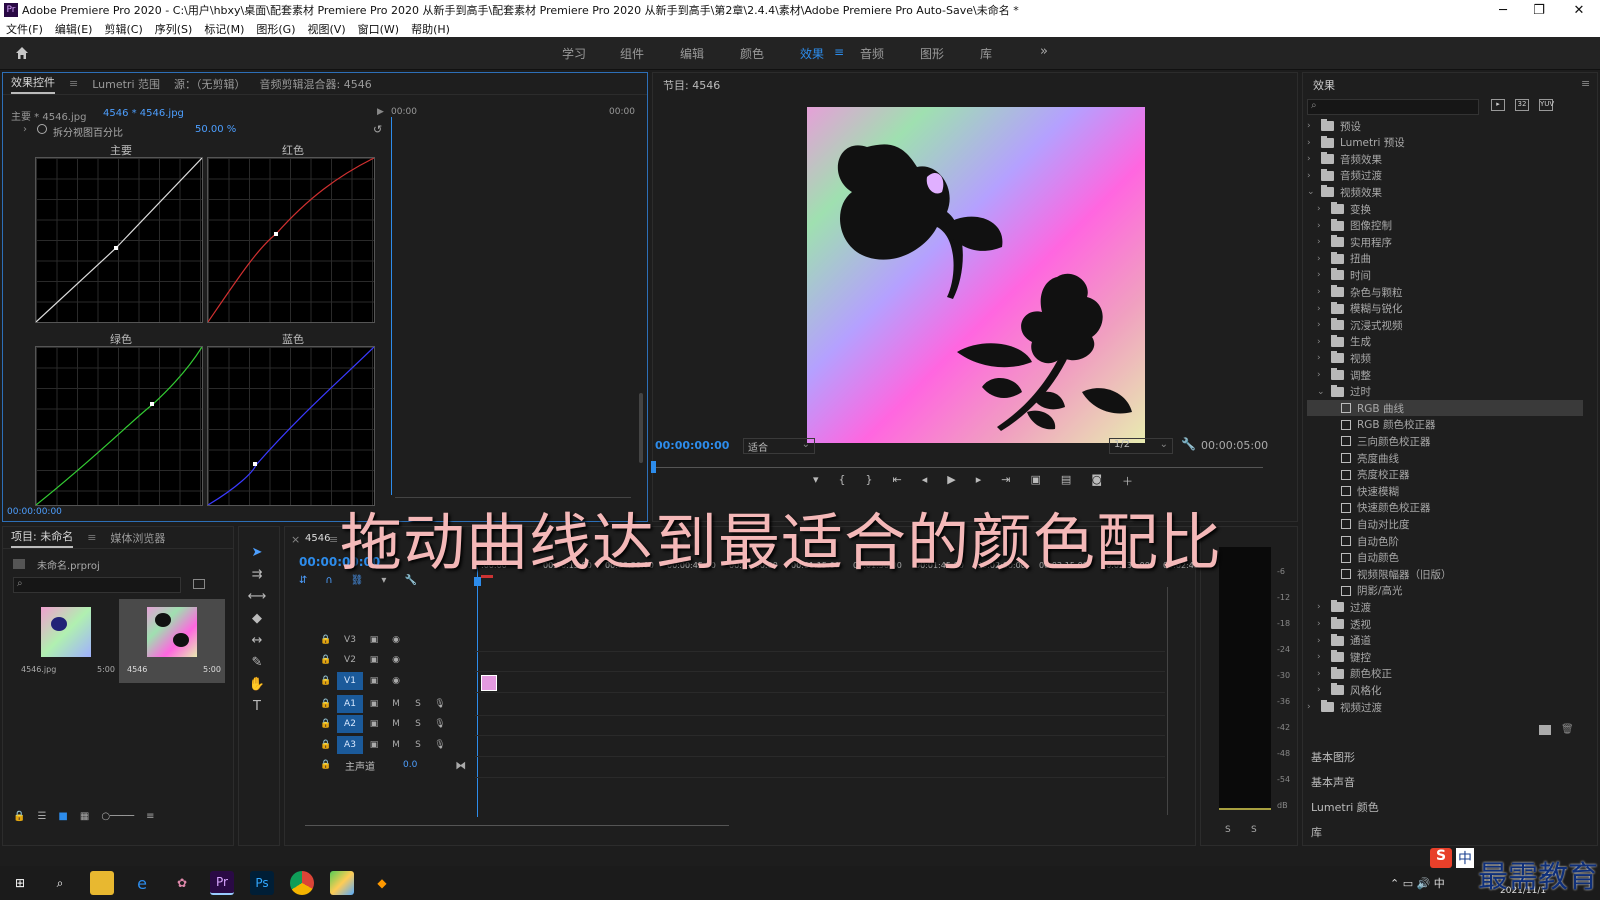  I want to click on ec-scrollbar, so click(641, 428).